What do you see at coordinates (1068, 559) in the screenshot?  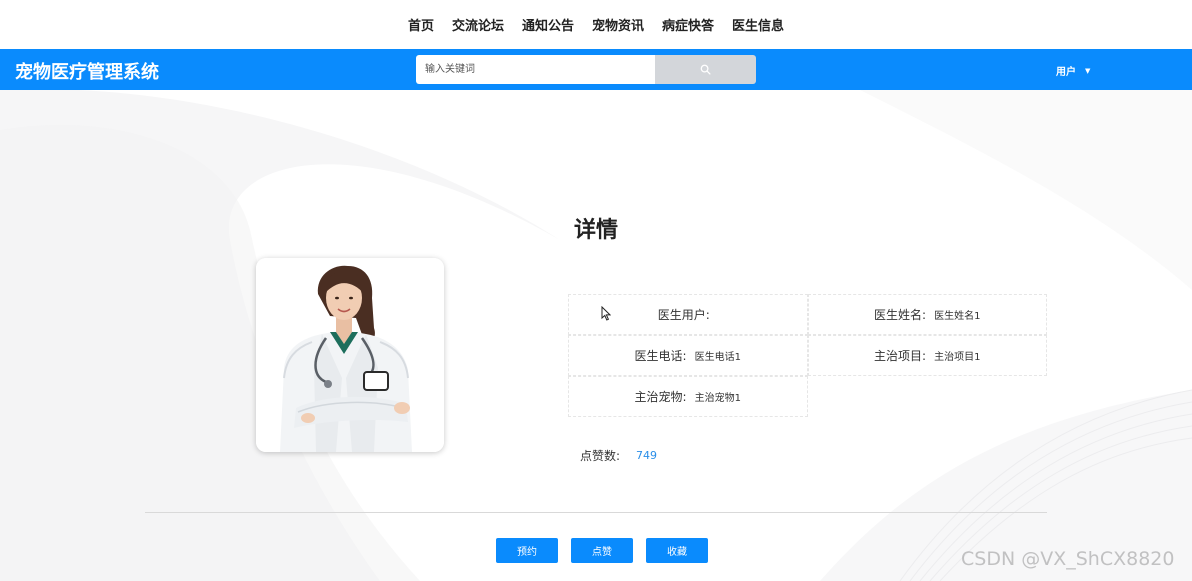 I see `watermark: CSDN @VX_ShCX8820` at bounding box center [1068, 559].